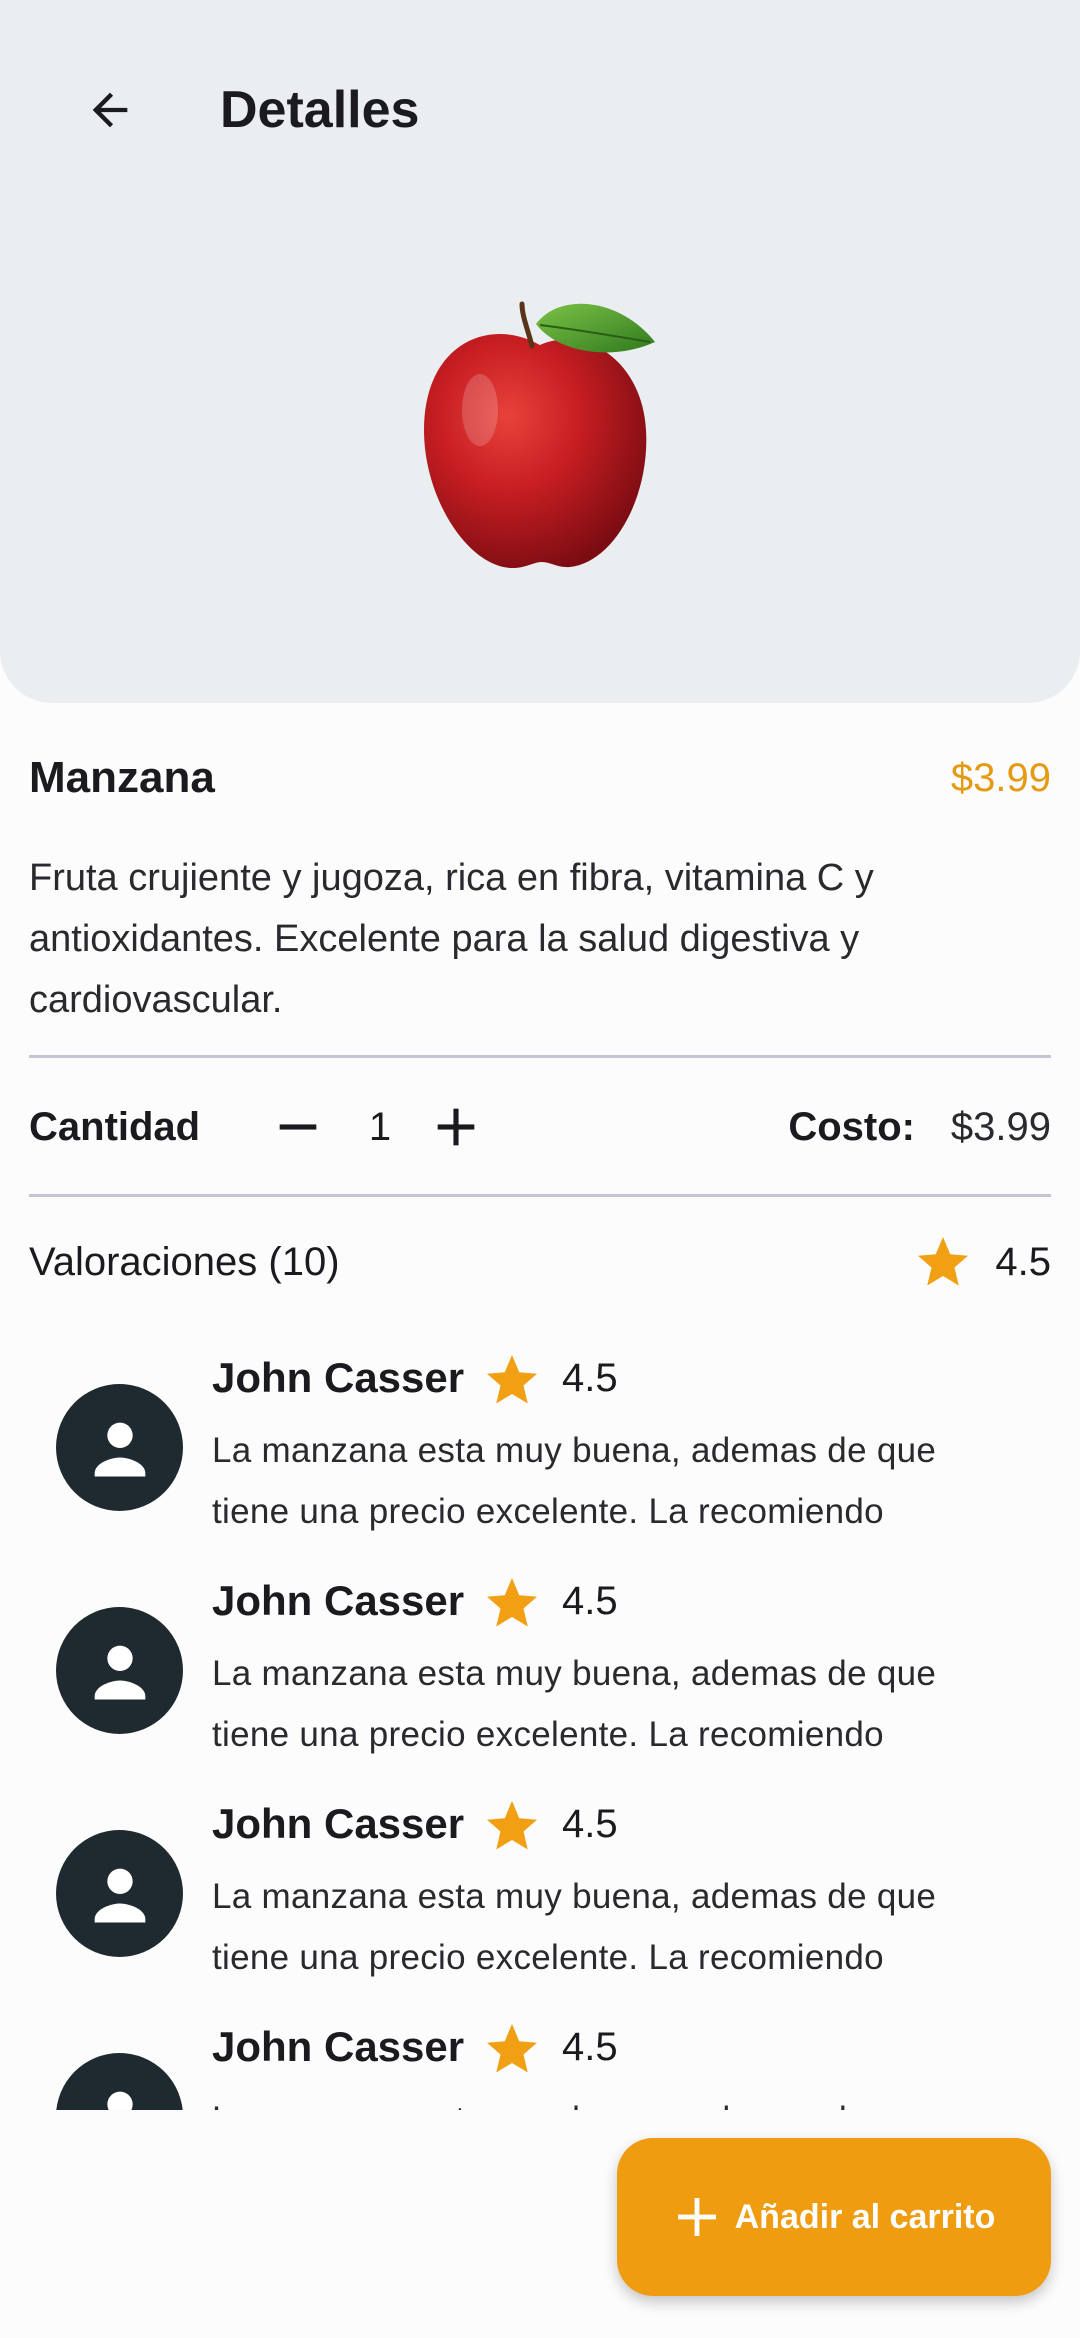 The width and height of the screenshot is (1080, 2338). I want to click on add-to-cart-button: Añadir al carrito, so click(834, 2217).